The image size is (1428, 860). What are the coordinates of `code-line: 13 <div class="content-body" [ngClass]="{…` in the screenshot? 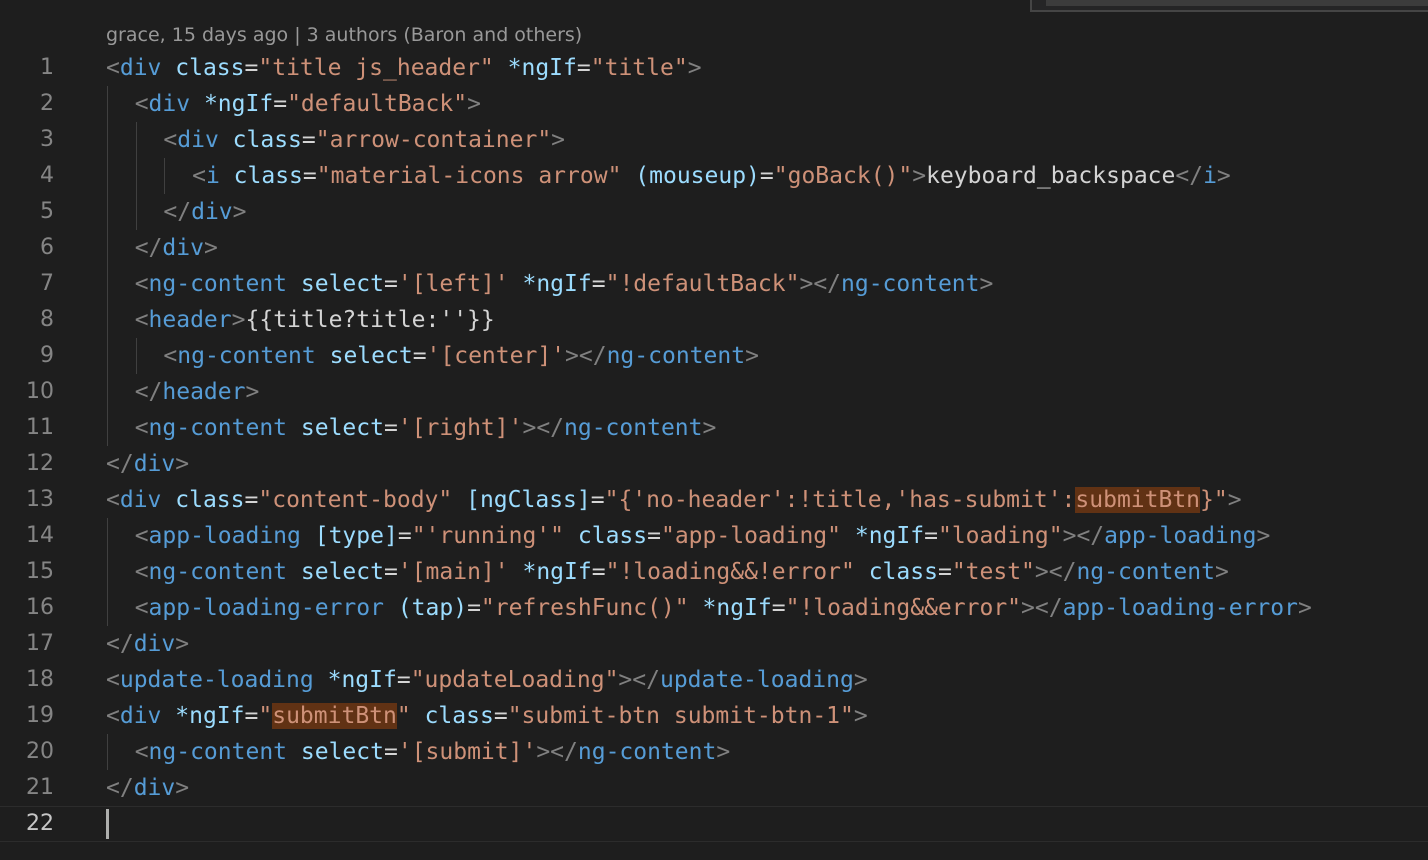 It's located at (714, 500).